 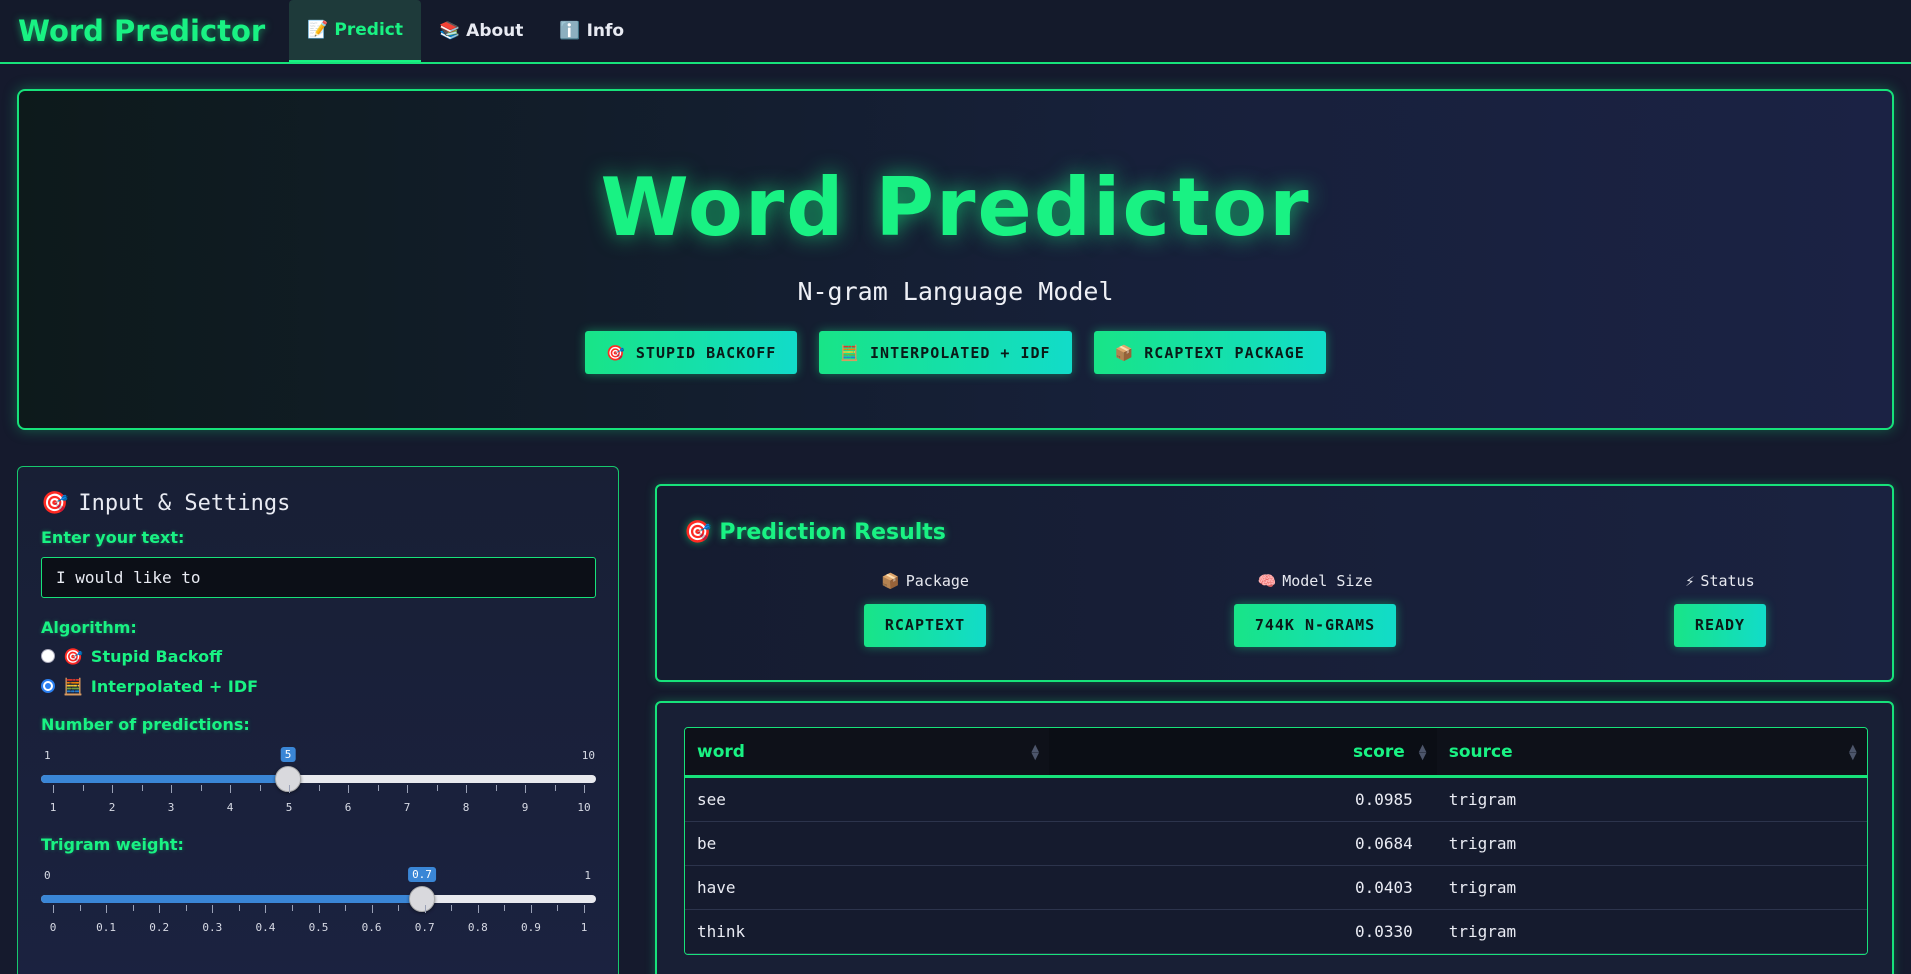 I want to click on lightning-icon: ⚡, so click(x=1690, y=581).